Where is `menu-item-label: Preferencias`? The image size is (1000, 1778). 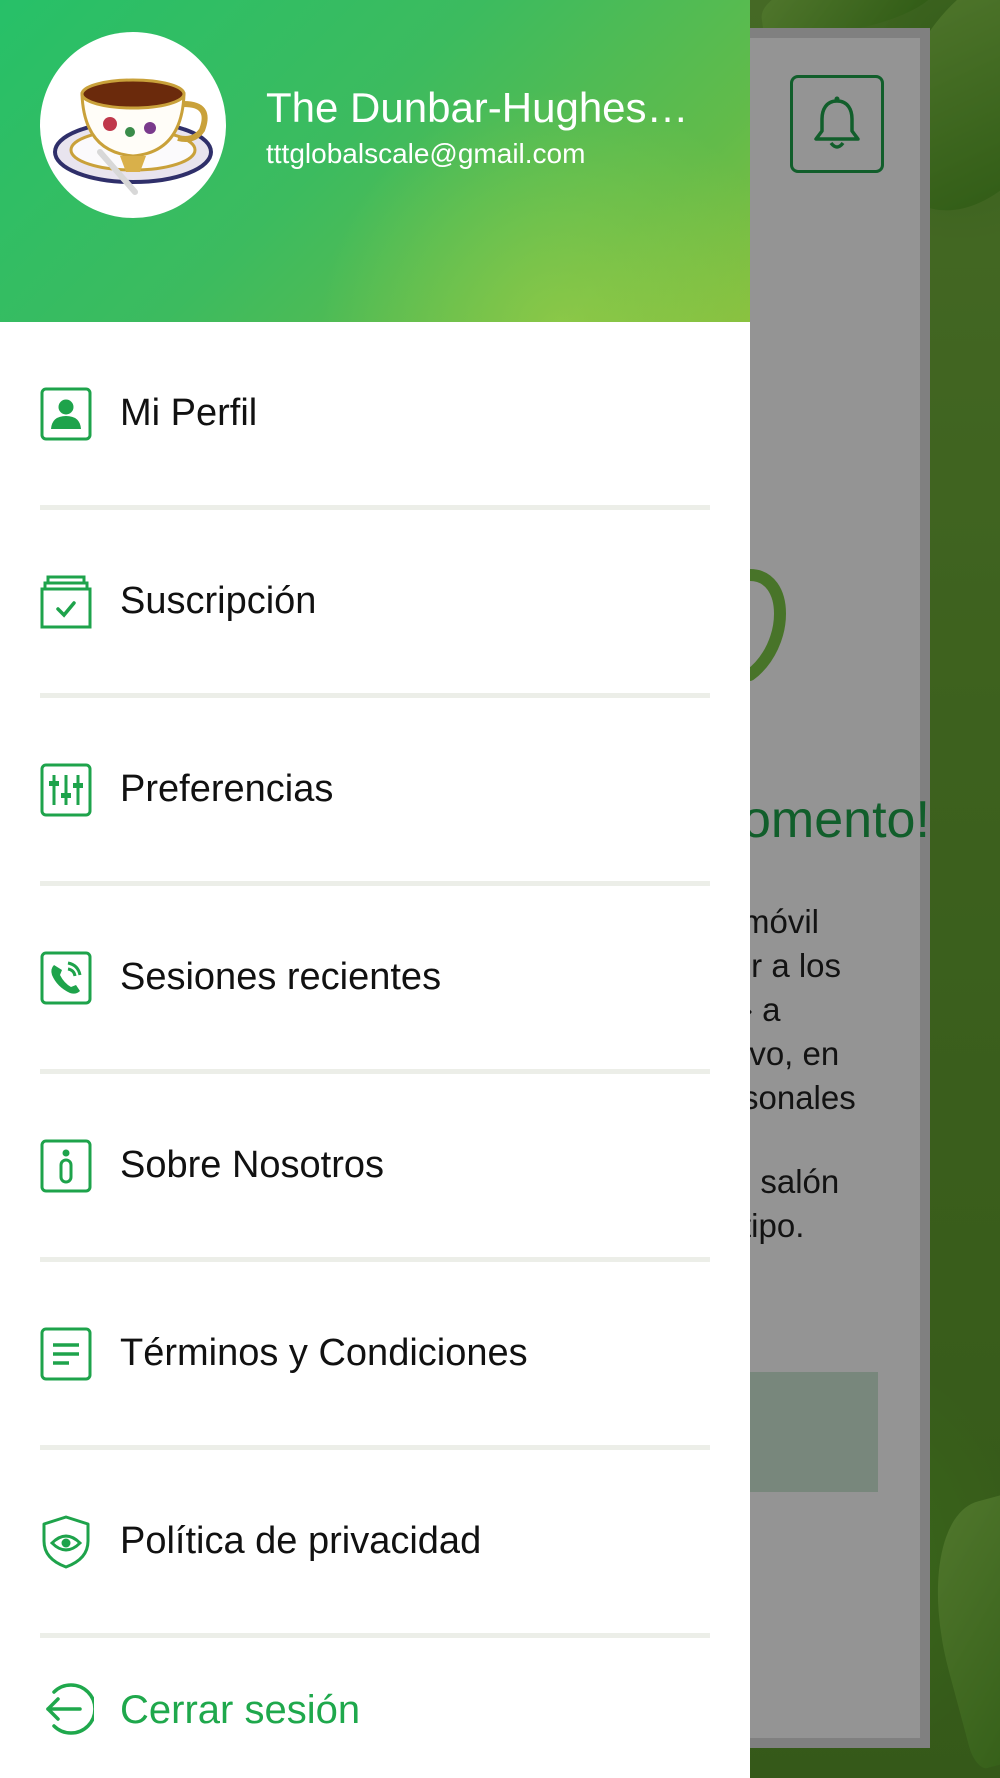
menu-item-label: Preferencias is located at coordinates (227, 789).